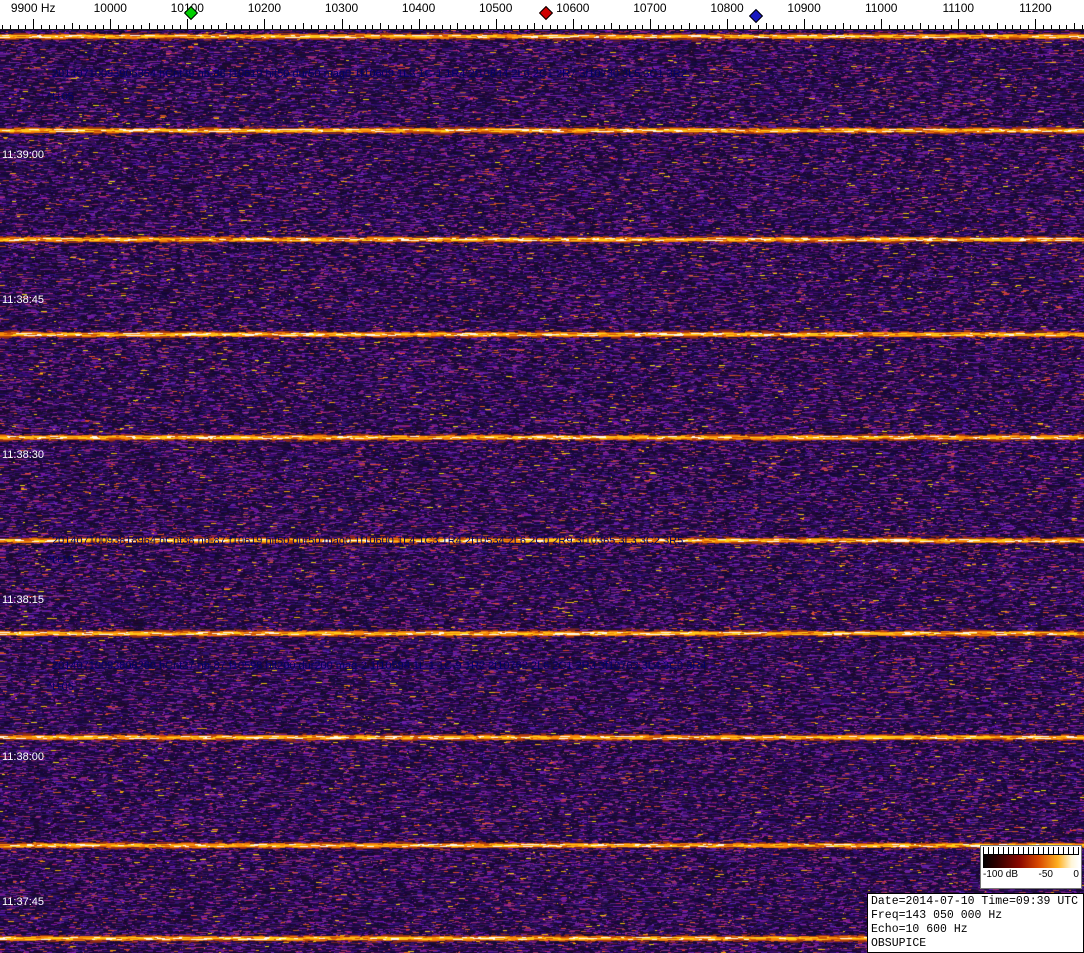  Describe the element at coordinates (1031, 867) in the screenshot. I see `colorscale-legend: -100 dB -50 0` at that location.